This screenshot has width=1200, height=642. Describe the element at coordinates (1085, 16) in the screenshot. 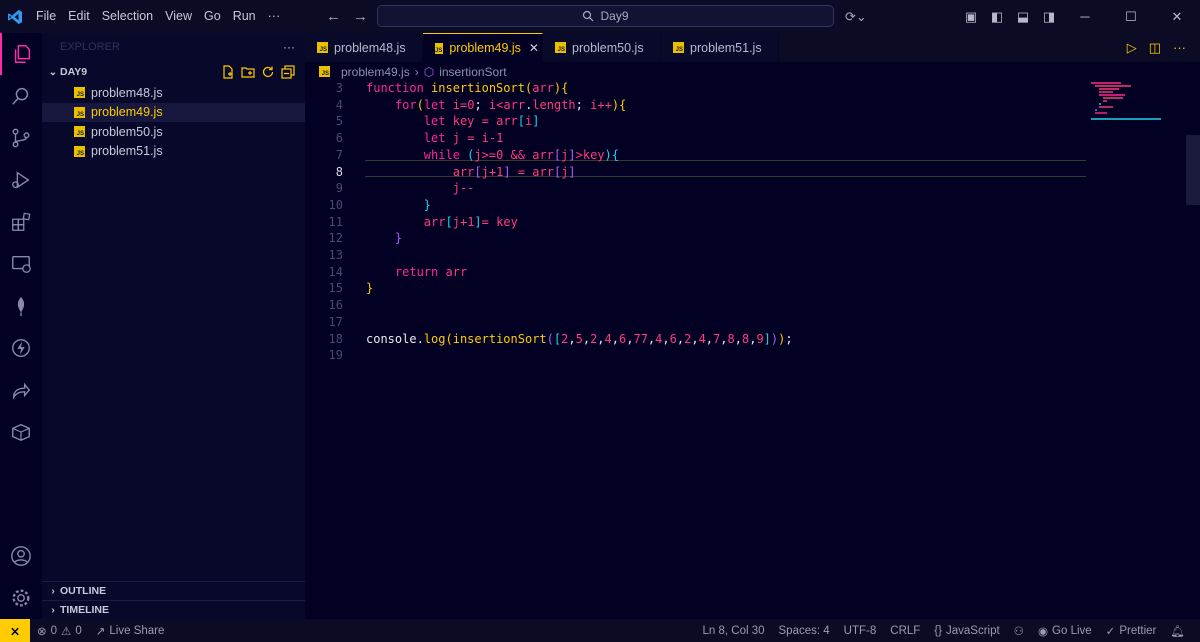

I see `minimize-icon: ─` at that location.